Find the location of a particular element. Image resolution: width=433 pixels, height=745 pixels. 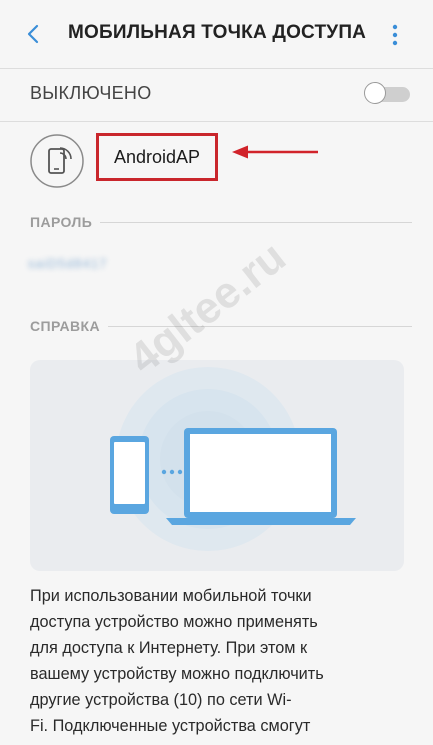

password-header-label: ПАРОЛЬ is located at coordinates (65, 222).